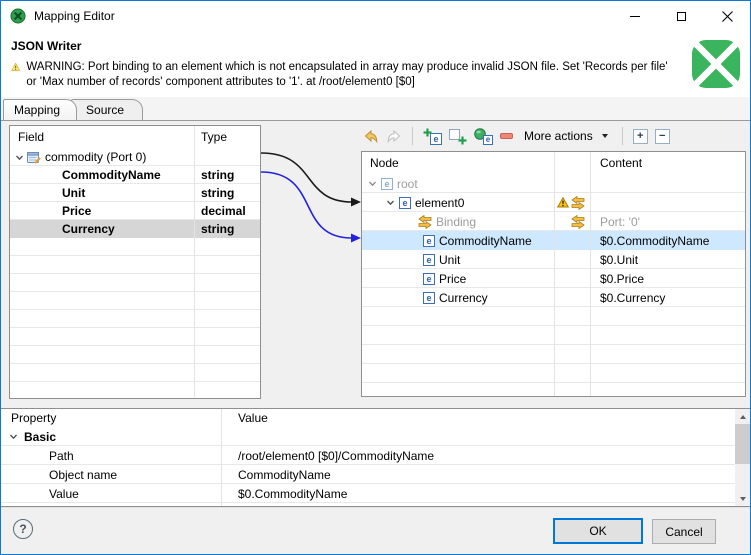 The height and width of the screenshot is (555, 751). Describe the element at coordinates (450, 259) in the screenshot. I see `node-label: Unit` at that location.